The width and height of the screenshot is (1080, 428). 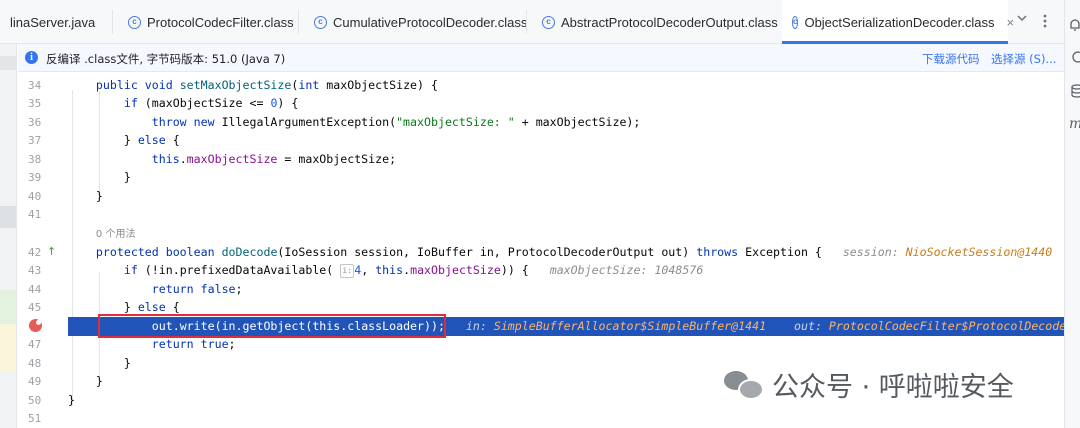 What do you see at coordinates (35, 122) in the screenshot?
I see `line-number: 36` at bounding box center [35, 122].